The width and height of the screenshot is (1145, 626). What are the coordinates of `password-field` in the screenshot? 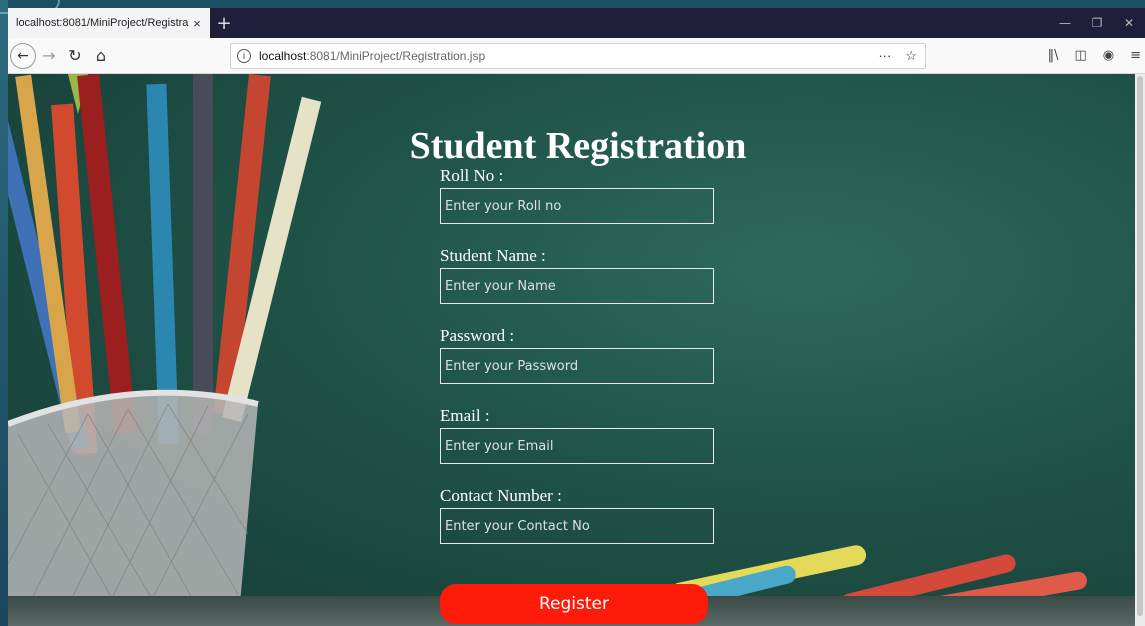 It's located at (577, 366).